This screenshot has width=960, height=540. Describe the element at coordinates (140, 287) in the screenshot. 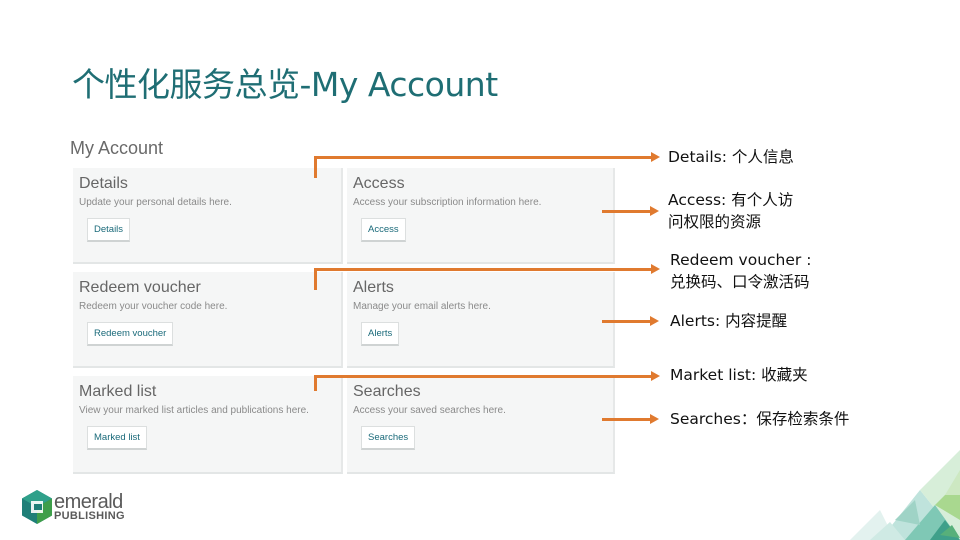

I see `redeem-voucher-card-title: Redeem voucher` at that location.